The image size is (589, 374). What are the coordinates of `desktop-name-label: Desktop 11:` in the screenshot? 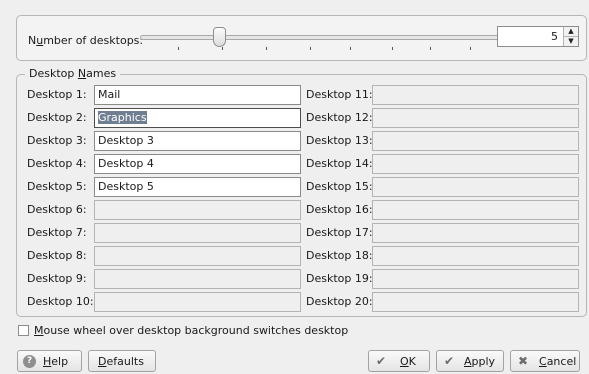 It's located at (339, 94).